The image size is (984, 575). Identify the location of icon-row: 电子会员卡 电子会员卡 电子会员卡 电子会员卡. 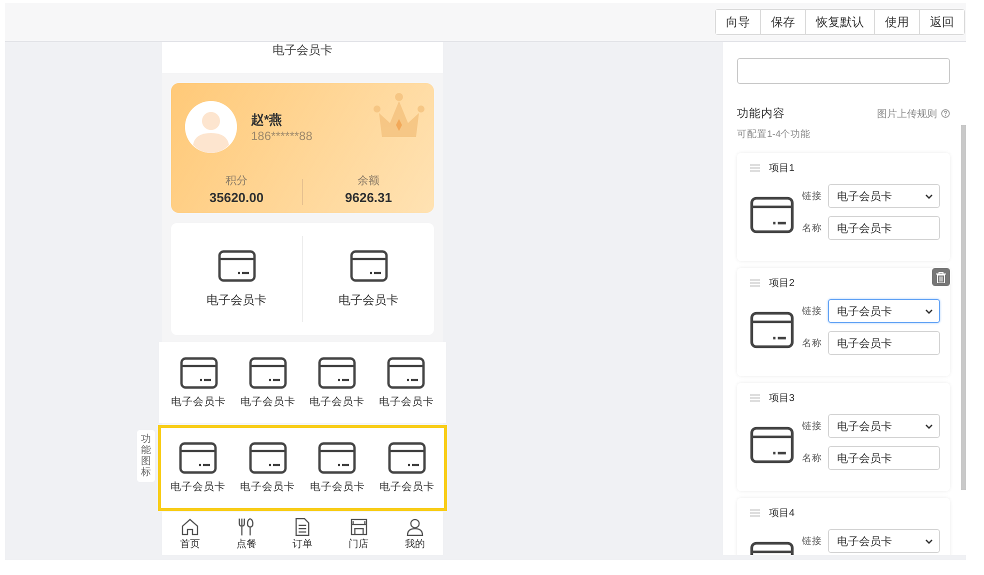
(302, 382).